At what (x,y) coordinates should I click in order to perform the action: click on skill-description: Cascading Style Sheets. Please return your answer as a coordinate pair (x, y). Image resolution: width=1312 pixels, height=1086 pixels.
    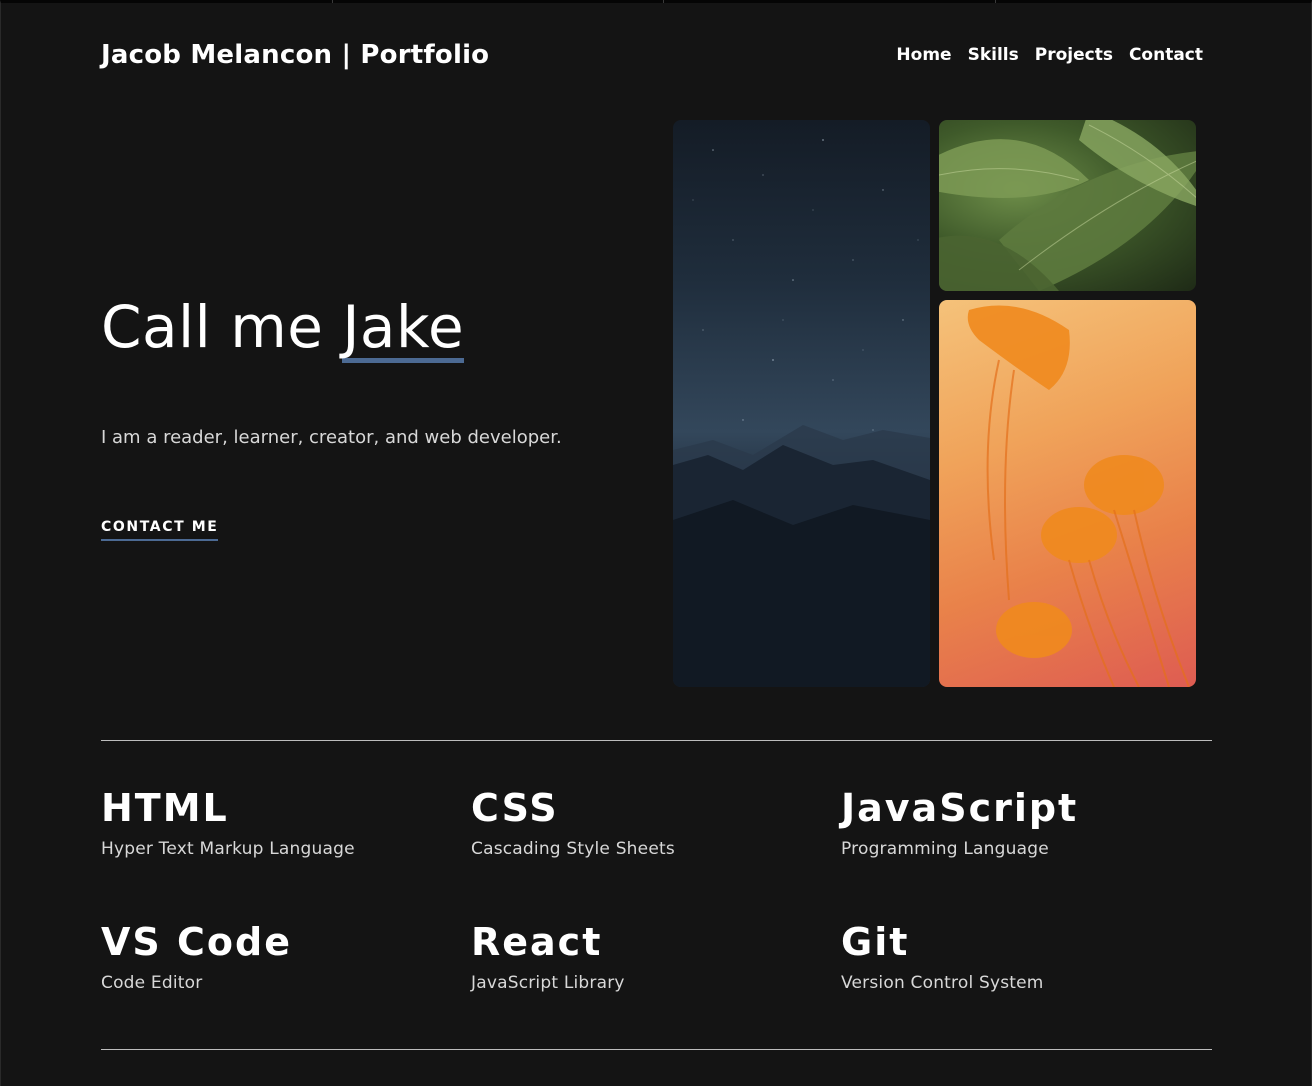
    Looking at the image, I should click on (573, 849).